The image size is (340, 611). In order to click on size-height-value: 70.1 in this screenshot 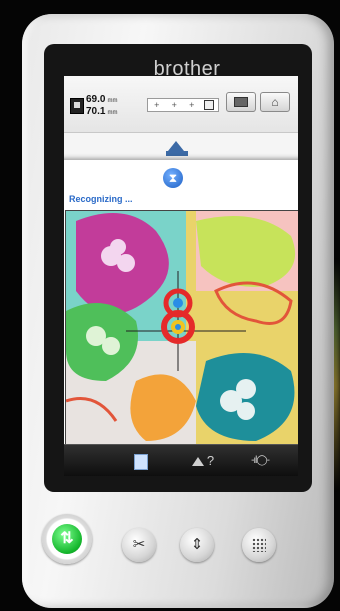, I will do `click(96, 111)`.